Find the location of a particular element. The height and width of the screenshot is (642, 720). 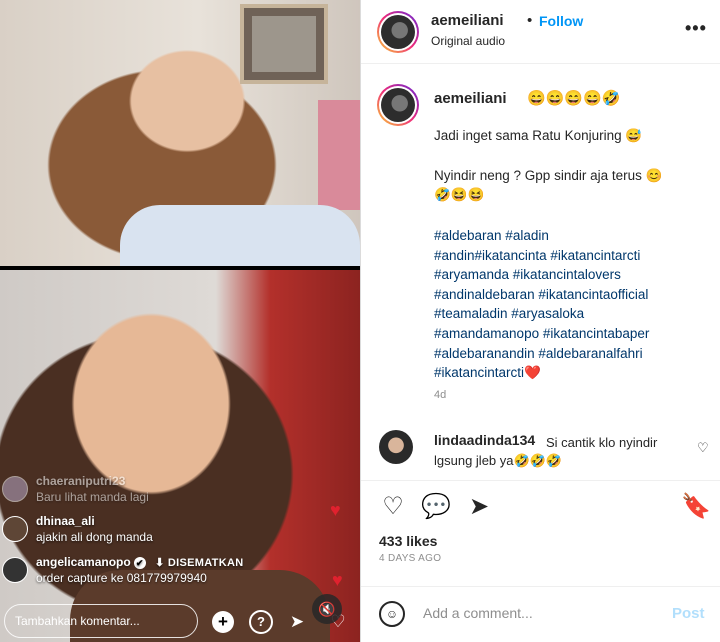

more-options-icon: ••• is located at coordinates (696, 28).